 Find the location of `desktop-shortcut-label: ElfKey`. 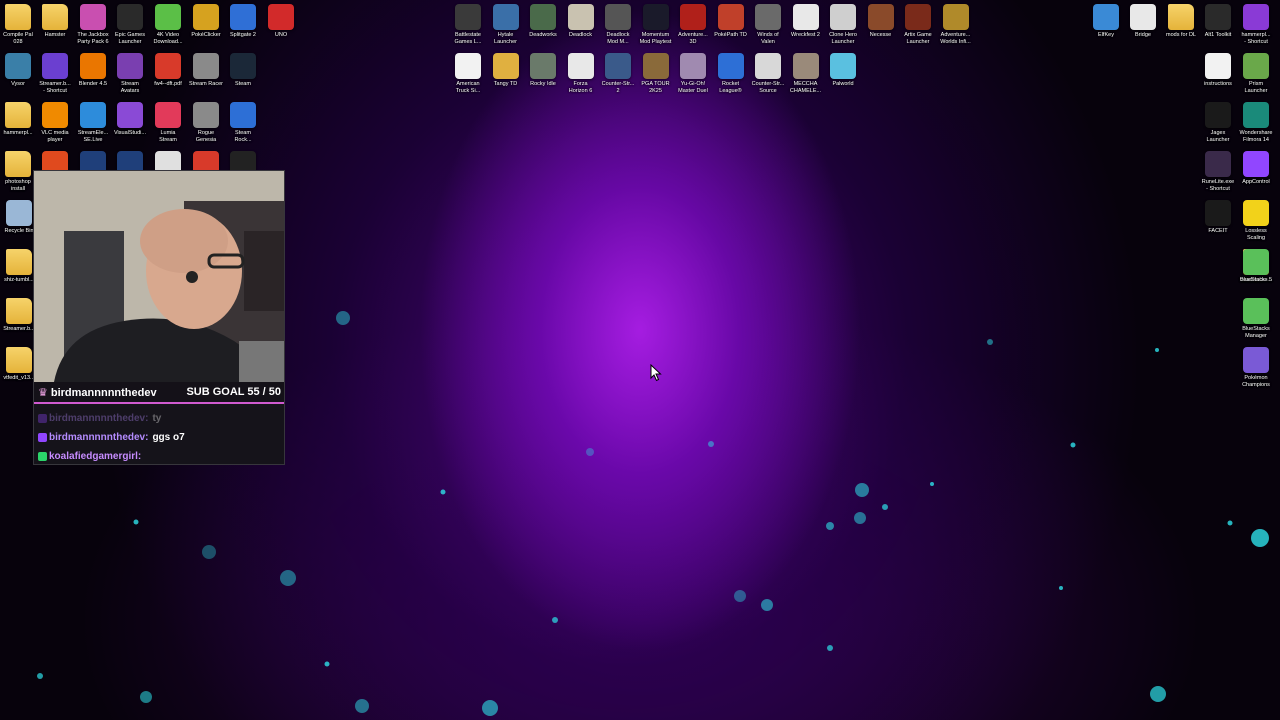

desktop-shortcut-label: ElfKey is located at coordinates (1106, 35).